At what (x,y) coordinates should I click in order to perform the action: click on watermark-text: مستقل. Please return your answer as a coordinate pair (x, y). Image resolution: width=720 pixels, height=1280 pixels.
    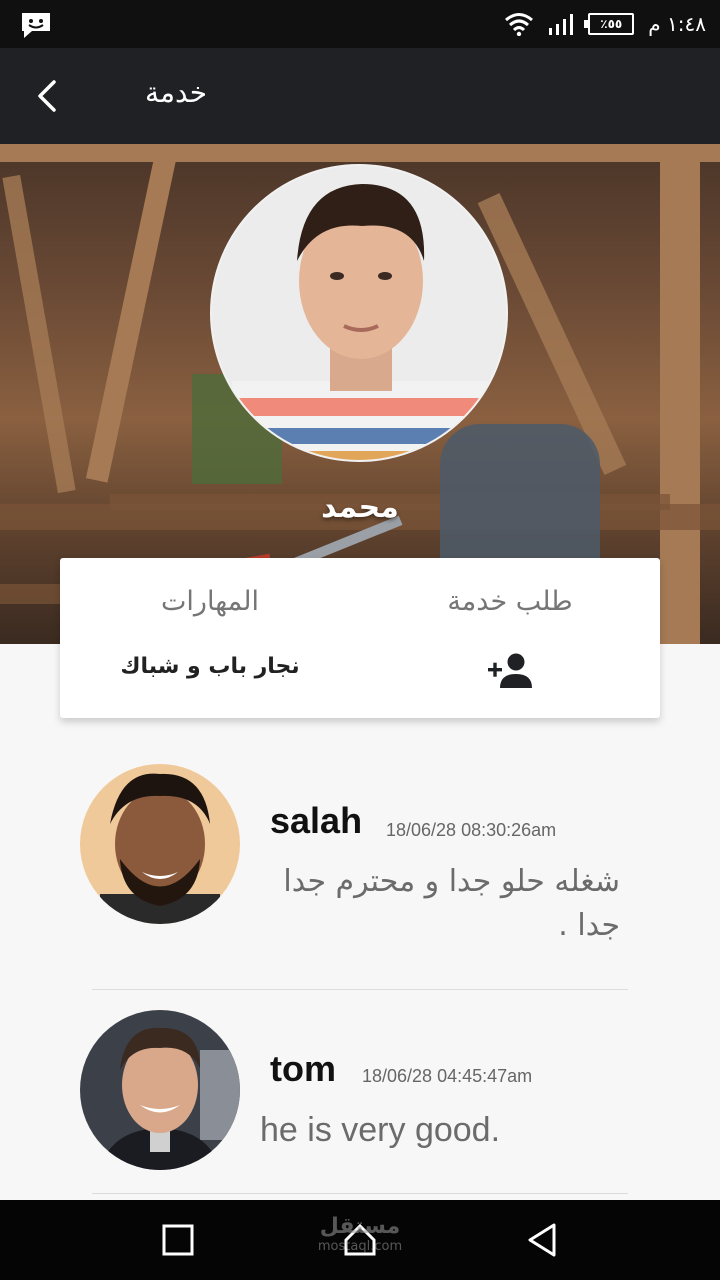
    Looking at the image, I should click on (360, 1226).